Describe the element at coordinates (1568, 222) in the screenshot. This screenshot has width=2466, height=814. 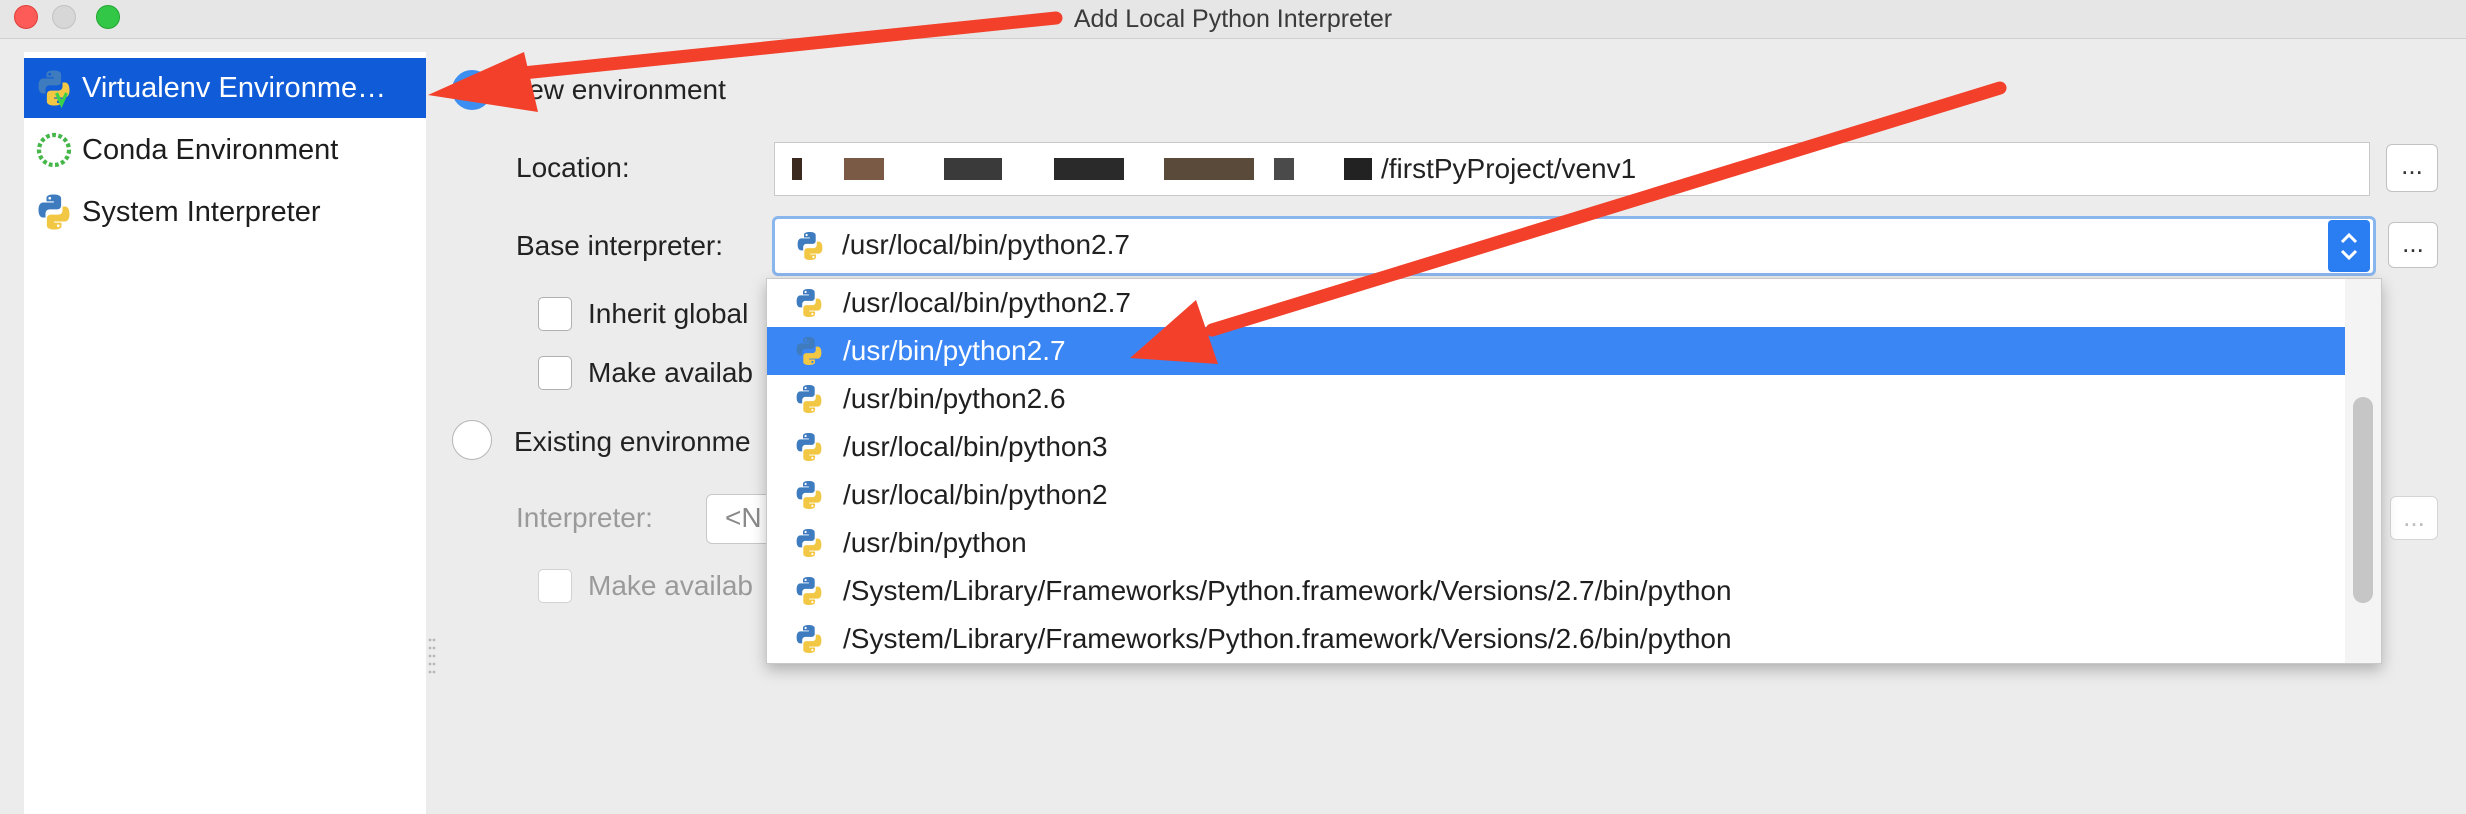
I see `annotation-arrow-to-option` at that location.